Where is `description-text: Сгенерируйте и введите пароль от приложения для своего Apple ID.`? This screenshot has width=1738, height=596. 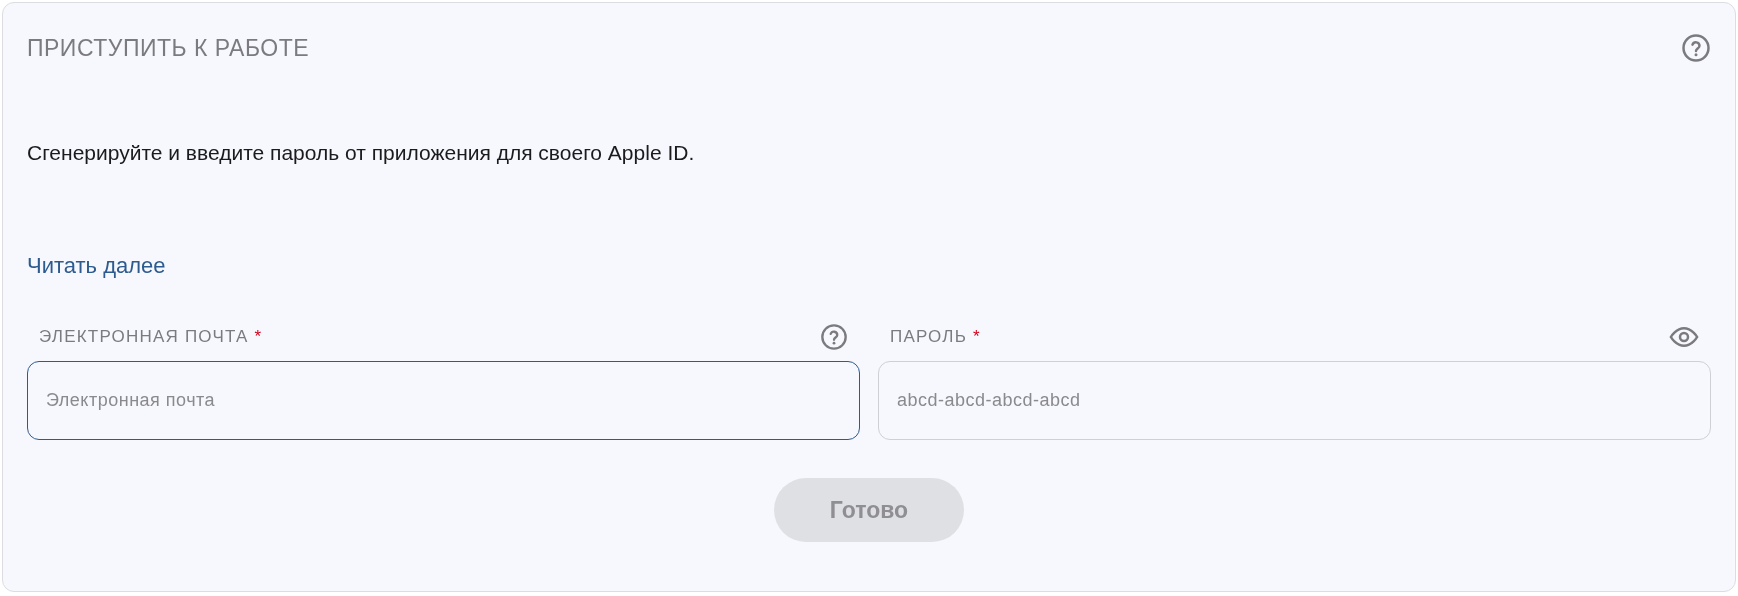 description-text: Сгенерируйте и введите пароль от приложения для своего Apple ID. is located at coordinates (361, 153).